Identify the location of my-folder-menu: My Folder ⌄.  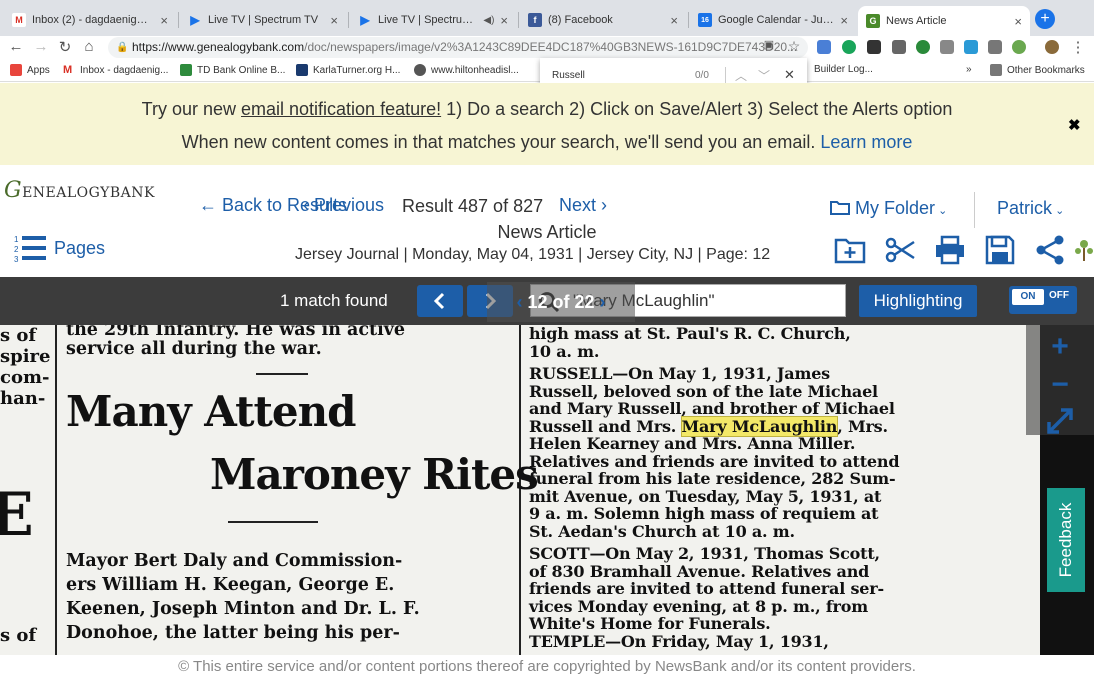
(888, 208).